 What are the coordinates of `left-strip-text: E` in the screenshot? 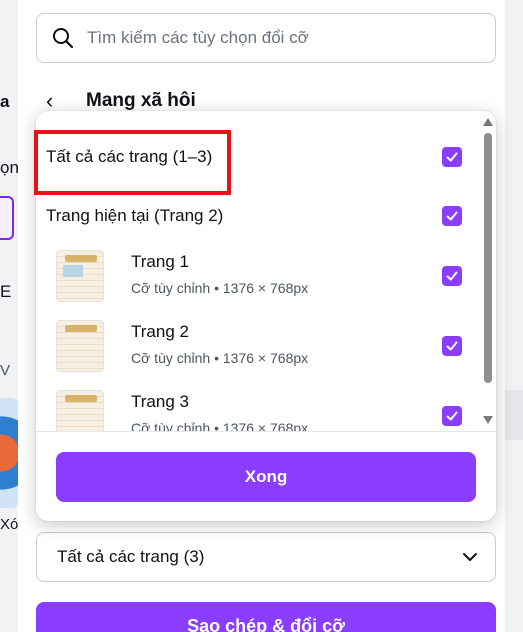 It's located at (6, 291).